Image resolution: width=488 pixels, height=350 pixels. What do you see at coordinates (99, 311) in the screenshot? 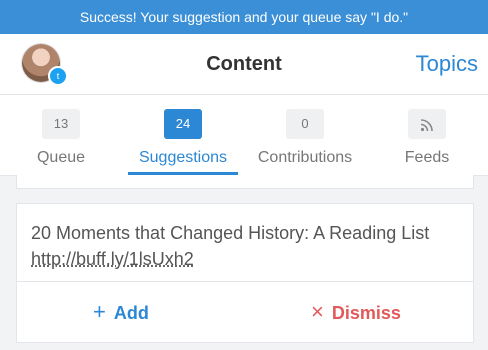
I see `plus-icon: +` at bounding box center [99, 311].